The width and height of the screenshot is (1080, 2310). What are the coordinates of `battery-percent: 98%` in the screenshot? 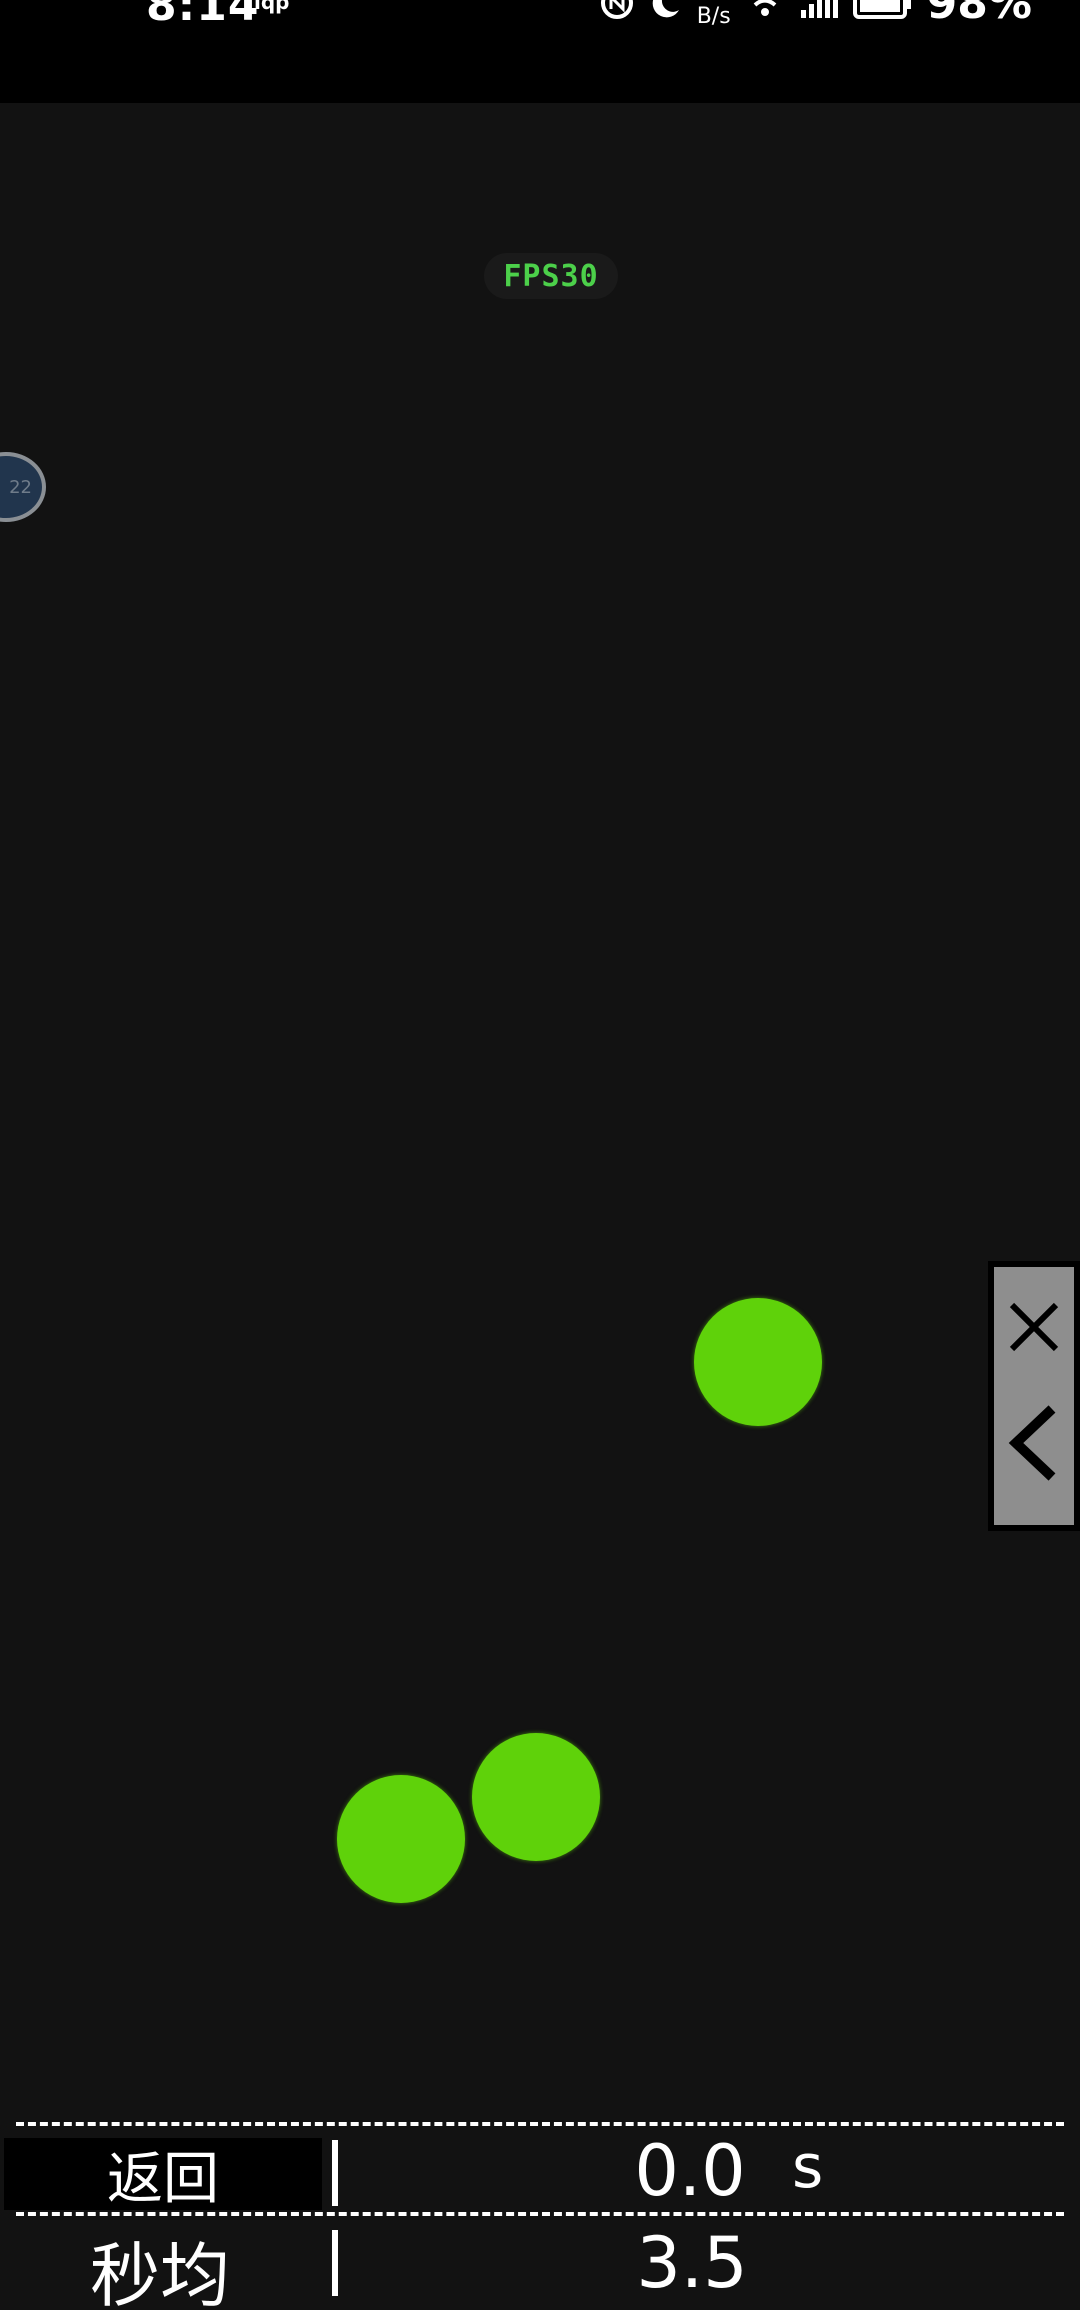 It's located at (979, 14).